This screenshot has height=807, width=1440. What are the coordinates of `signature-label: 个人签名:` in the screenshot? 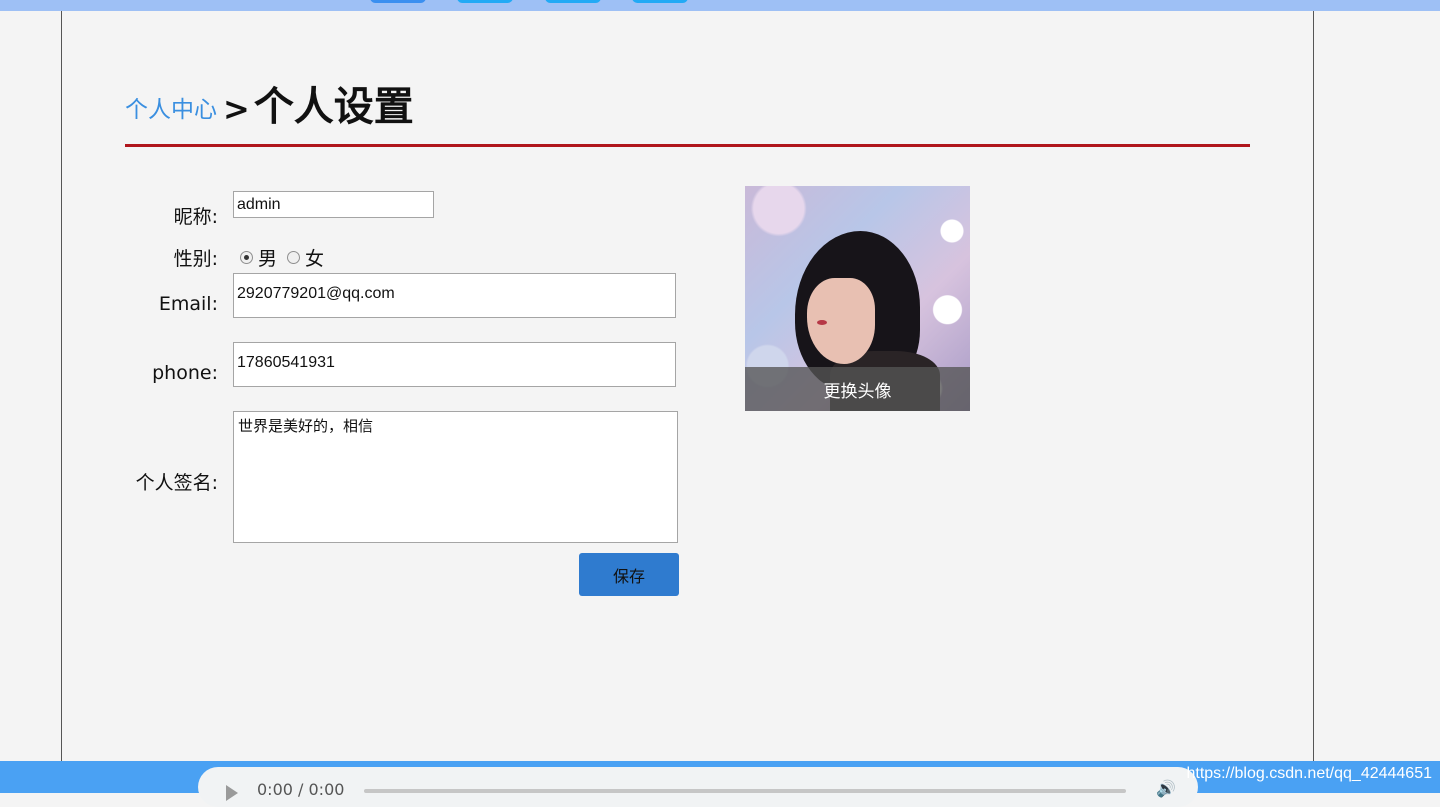 It's located at (176, 483).